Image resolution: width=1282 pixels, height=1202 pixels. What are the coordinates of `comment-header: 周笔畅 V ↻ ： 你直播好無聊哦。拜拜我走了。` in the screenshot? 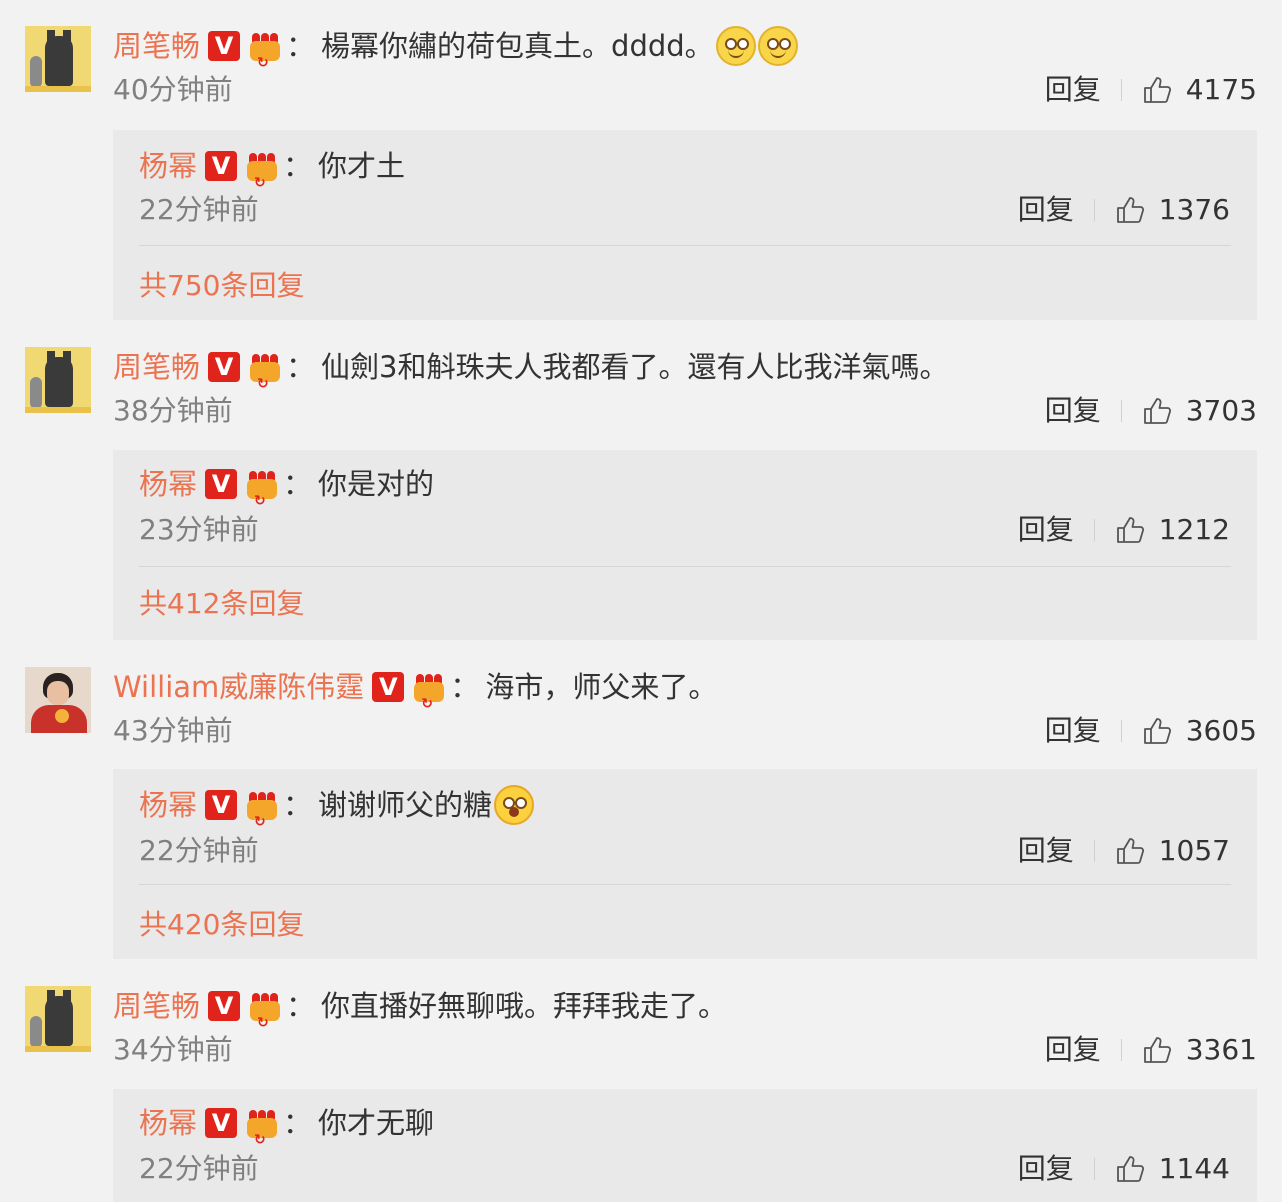 It's located at (420, 1008).